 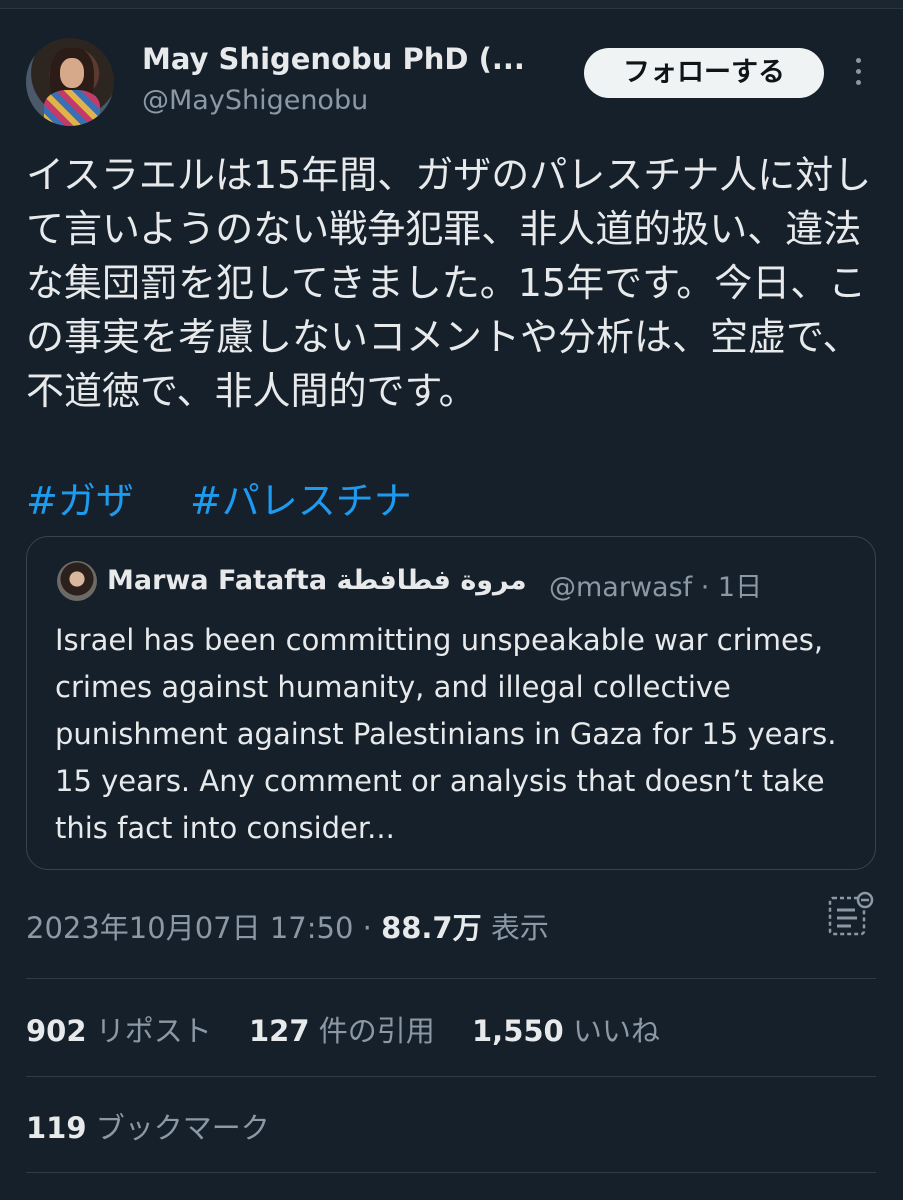 What do you see at coordinates (189, 928) in the screenshot?
I see `timestamp: 2023年10月07日 17:50` at bounding box center [189, 928].